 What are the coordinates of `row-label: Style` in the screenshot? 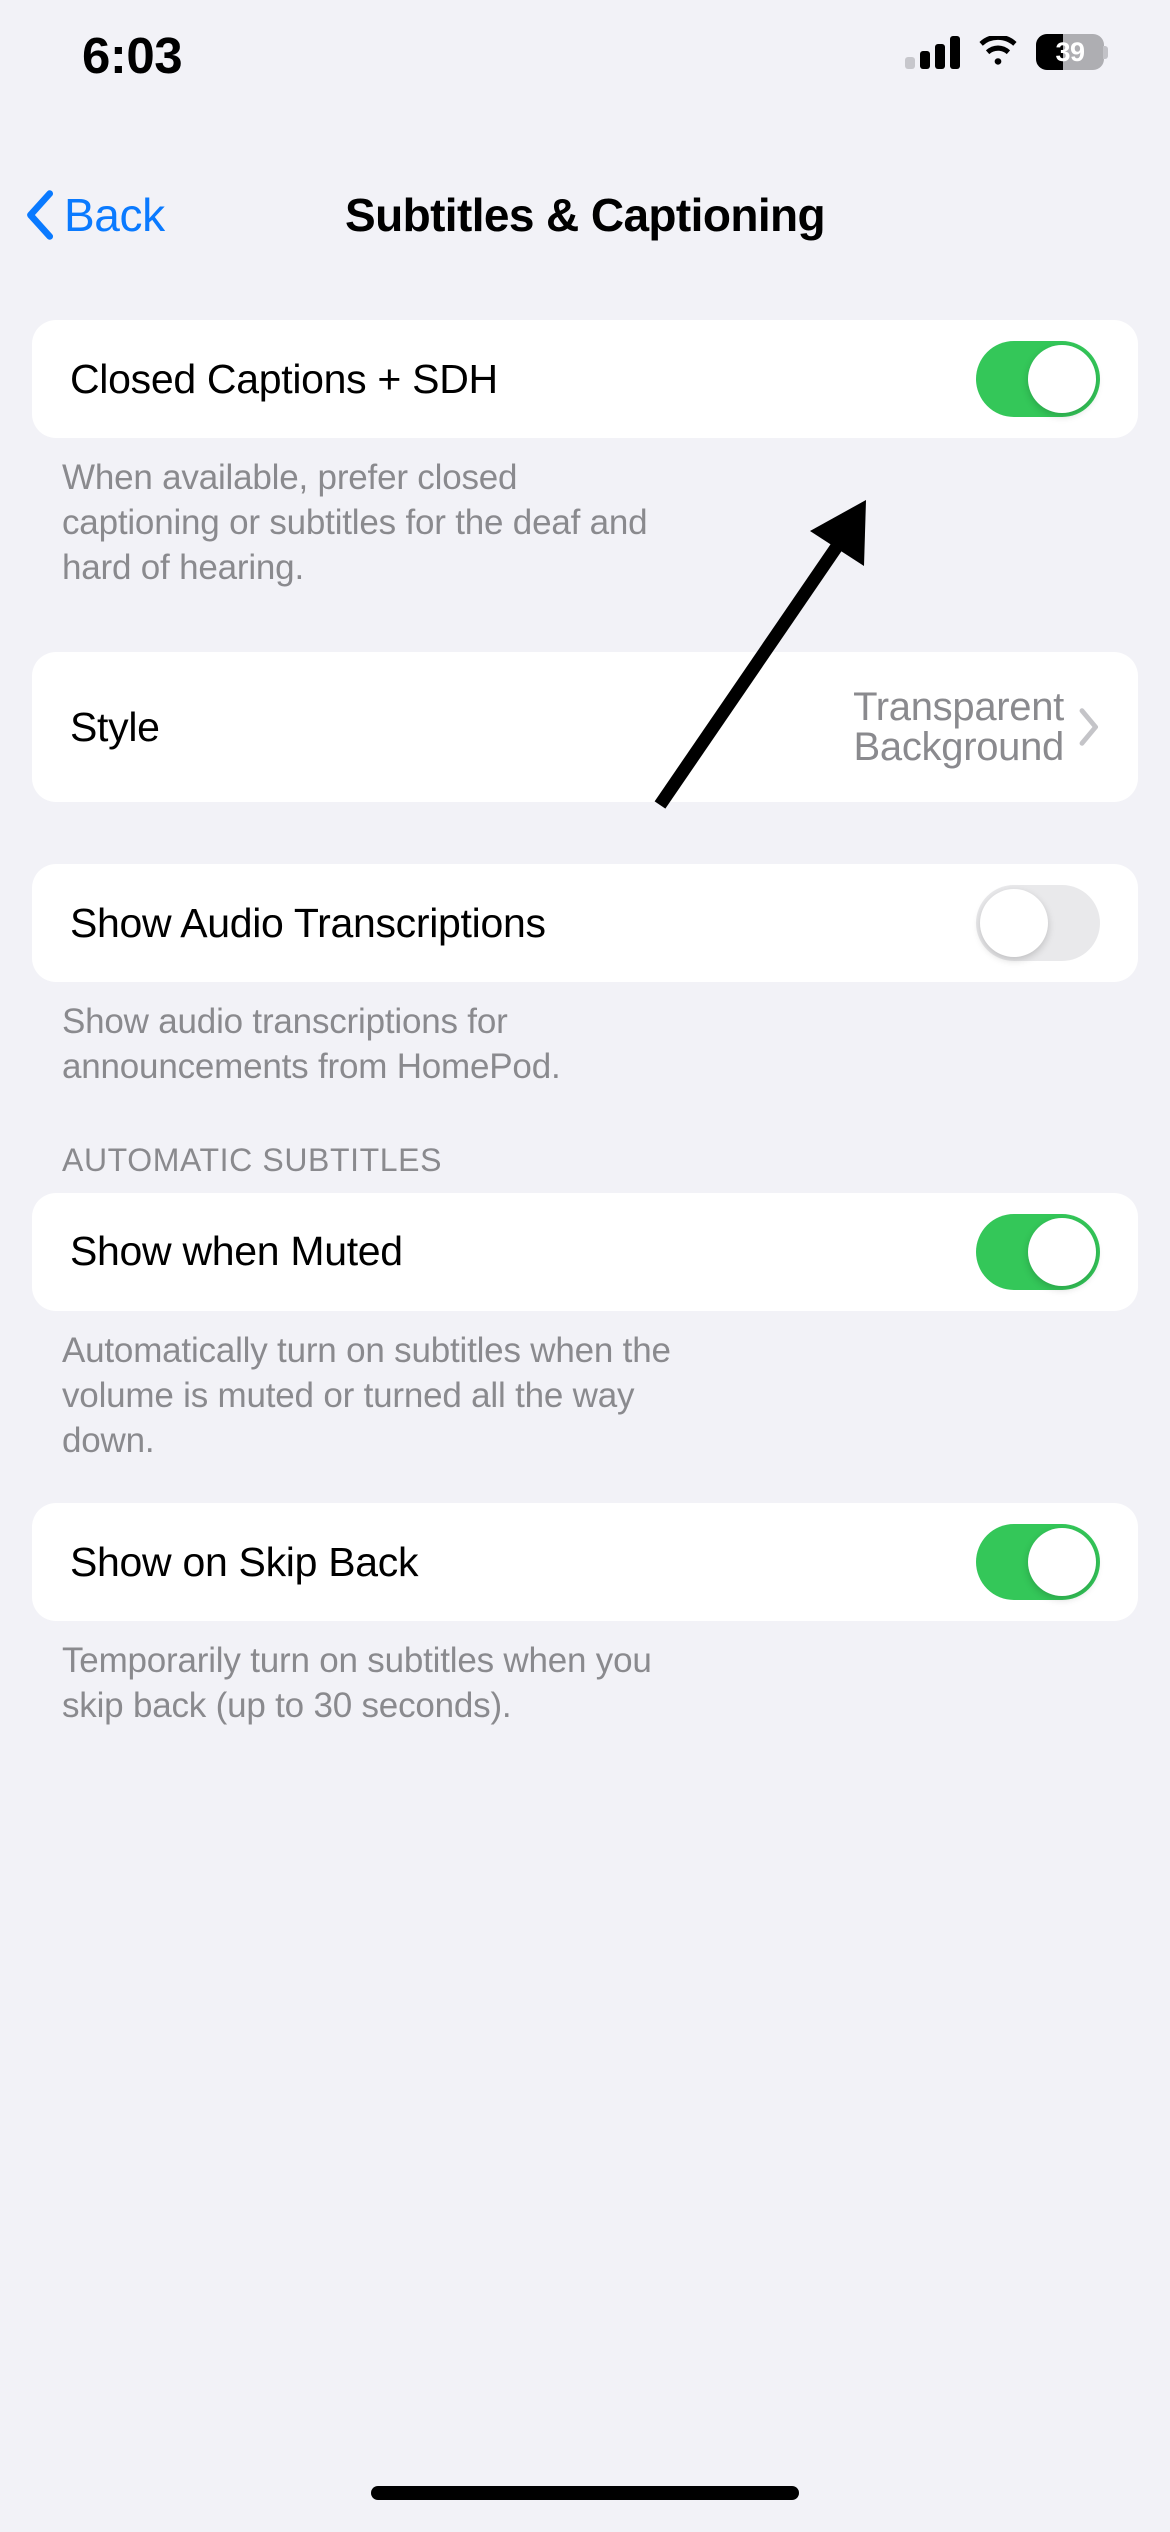 It's located at (115, 726).